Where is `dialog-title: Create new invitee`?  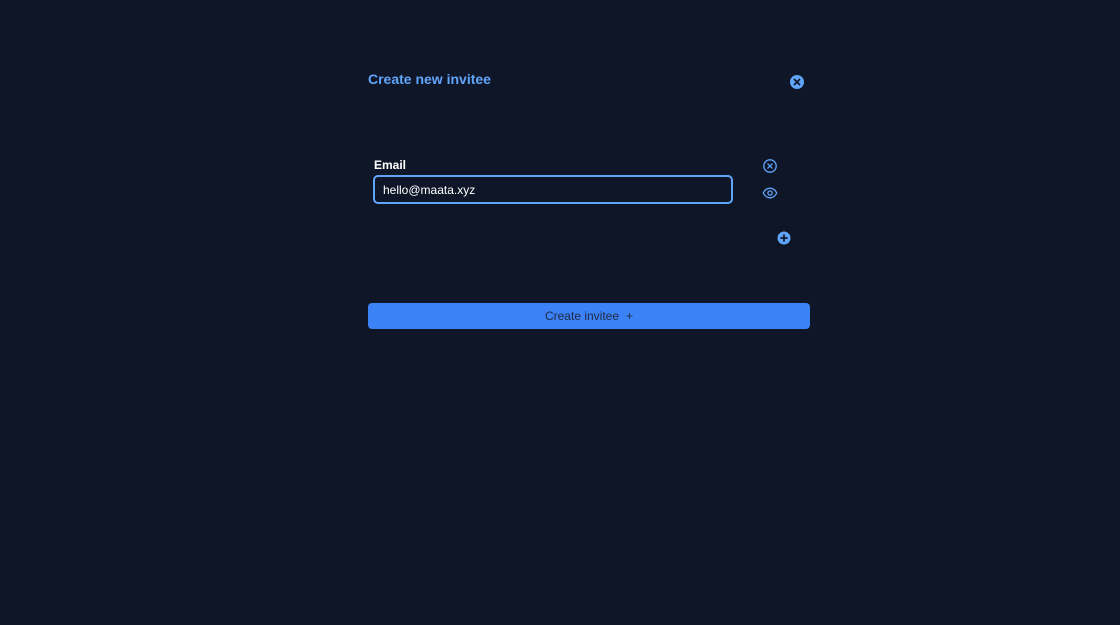
dialog-title: Create new invitee is located at coordinates (429, 79).